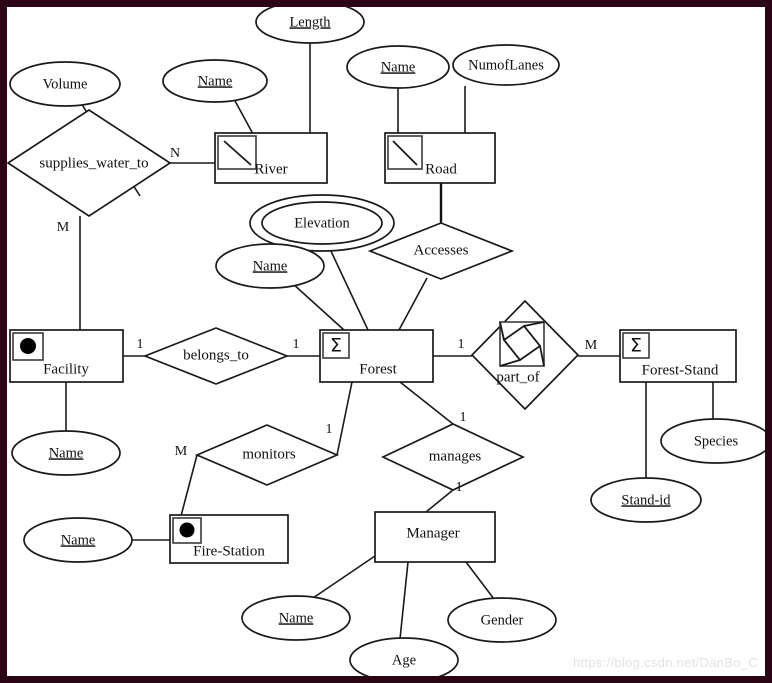 This screenshot has height=683, width=772. I want to click on watermark-text: https://blog.csdn.net/DanBo_C, so click(665, 662).